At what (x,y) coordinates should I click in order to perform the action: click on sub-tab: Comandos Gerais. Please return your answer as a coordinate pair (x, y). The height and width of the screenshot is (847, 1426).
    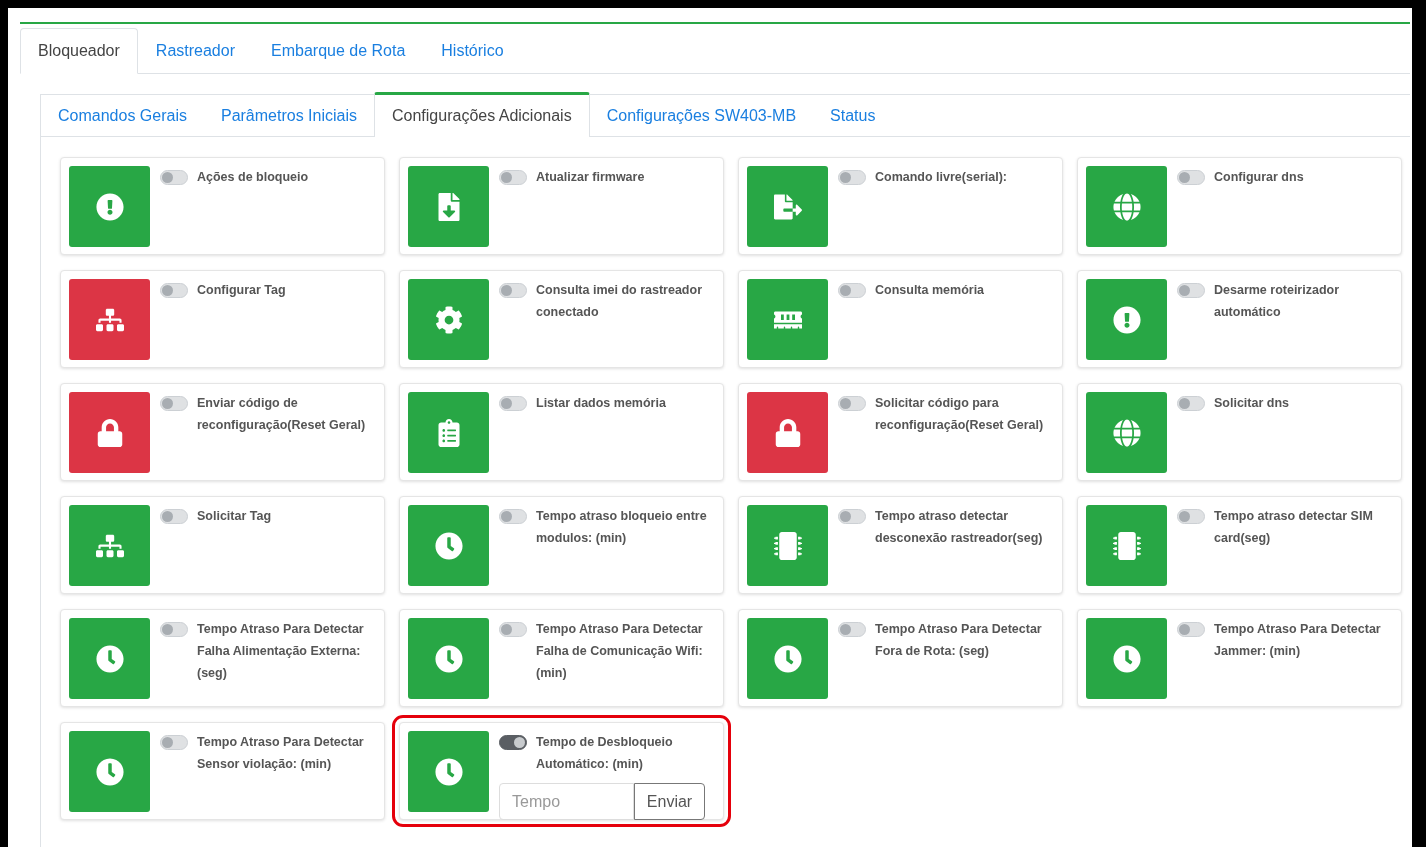
    Looking at the image, I should click on (122, 114).